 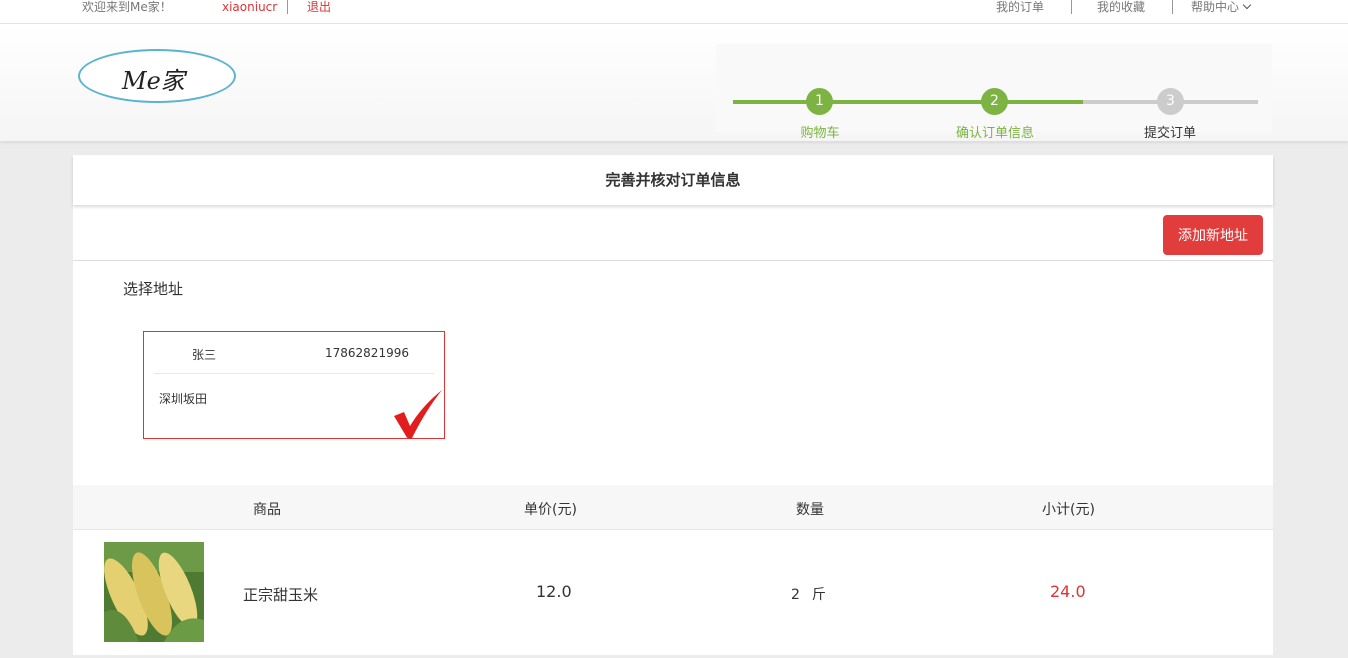 What do you see at coordinates (1068, 510) in the screenshot?
I see `column-header-subtotal: 小计(元)` at bounding box center [1068, 510].